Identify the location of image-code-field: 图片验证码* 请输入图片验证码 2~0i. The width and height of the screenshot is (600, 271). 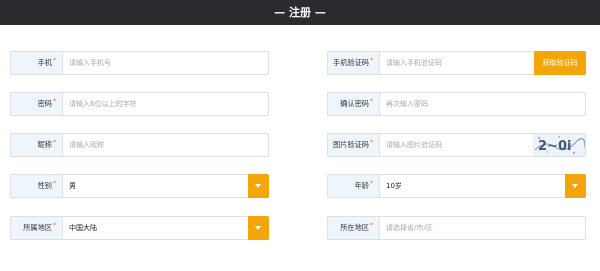
(456, 145).